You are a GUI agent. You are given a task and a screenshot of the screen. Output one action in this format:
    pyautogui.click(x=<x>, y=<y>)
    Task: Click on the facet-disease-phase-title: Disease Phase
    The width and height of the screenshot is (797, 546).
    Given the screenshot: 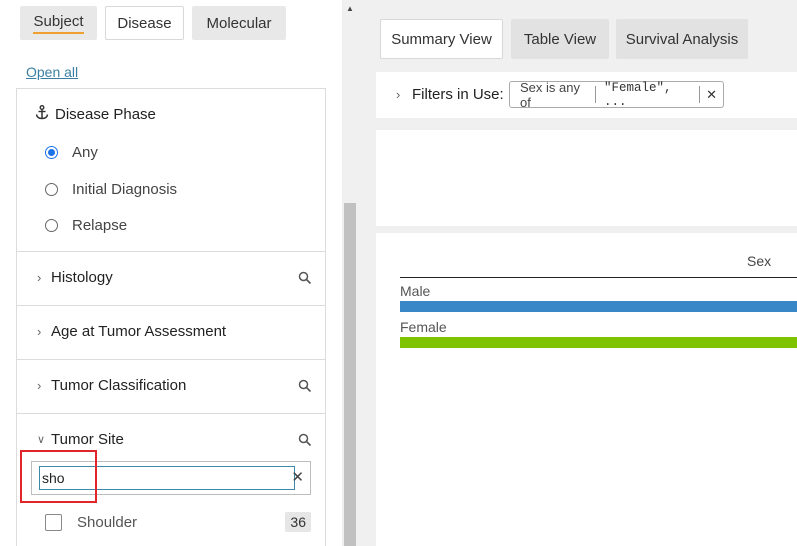 What is the action you would take?
    pyautogui.click(x=105, y=114)
    